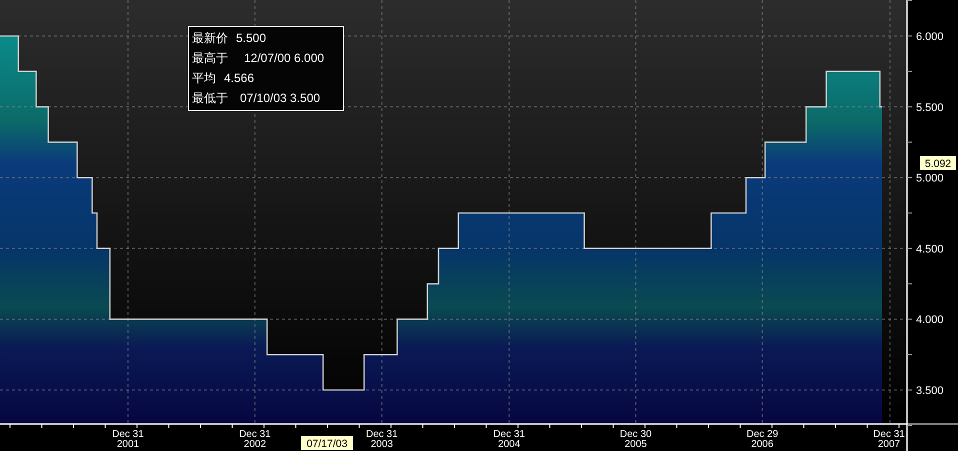 This screenshot has width=958, height=451. I want to click on x-tick-label: Dec 31 2003, so click(382, 439).